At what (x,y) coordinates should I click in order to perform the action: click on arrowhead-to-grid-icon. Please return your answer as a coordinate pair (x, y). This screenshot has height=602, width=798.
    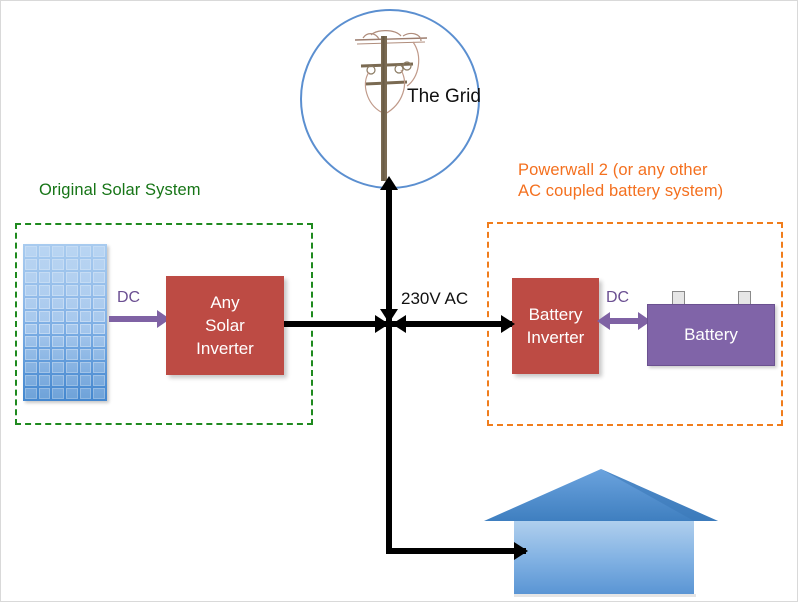
    Looking at the image, I should click on (389, 183).